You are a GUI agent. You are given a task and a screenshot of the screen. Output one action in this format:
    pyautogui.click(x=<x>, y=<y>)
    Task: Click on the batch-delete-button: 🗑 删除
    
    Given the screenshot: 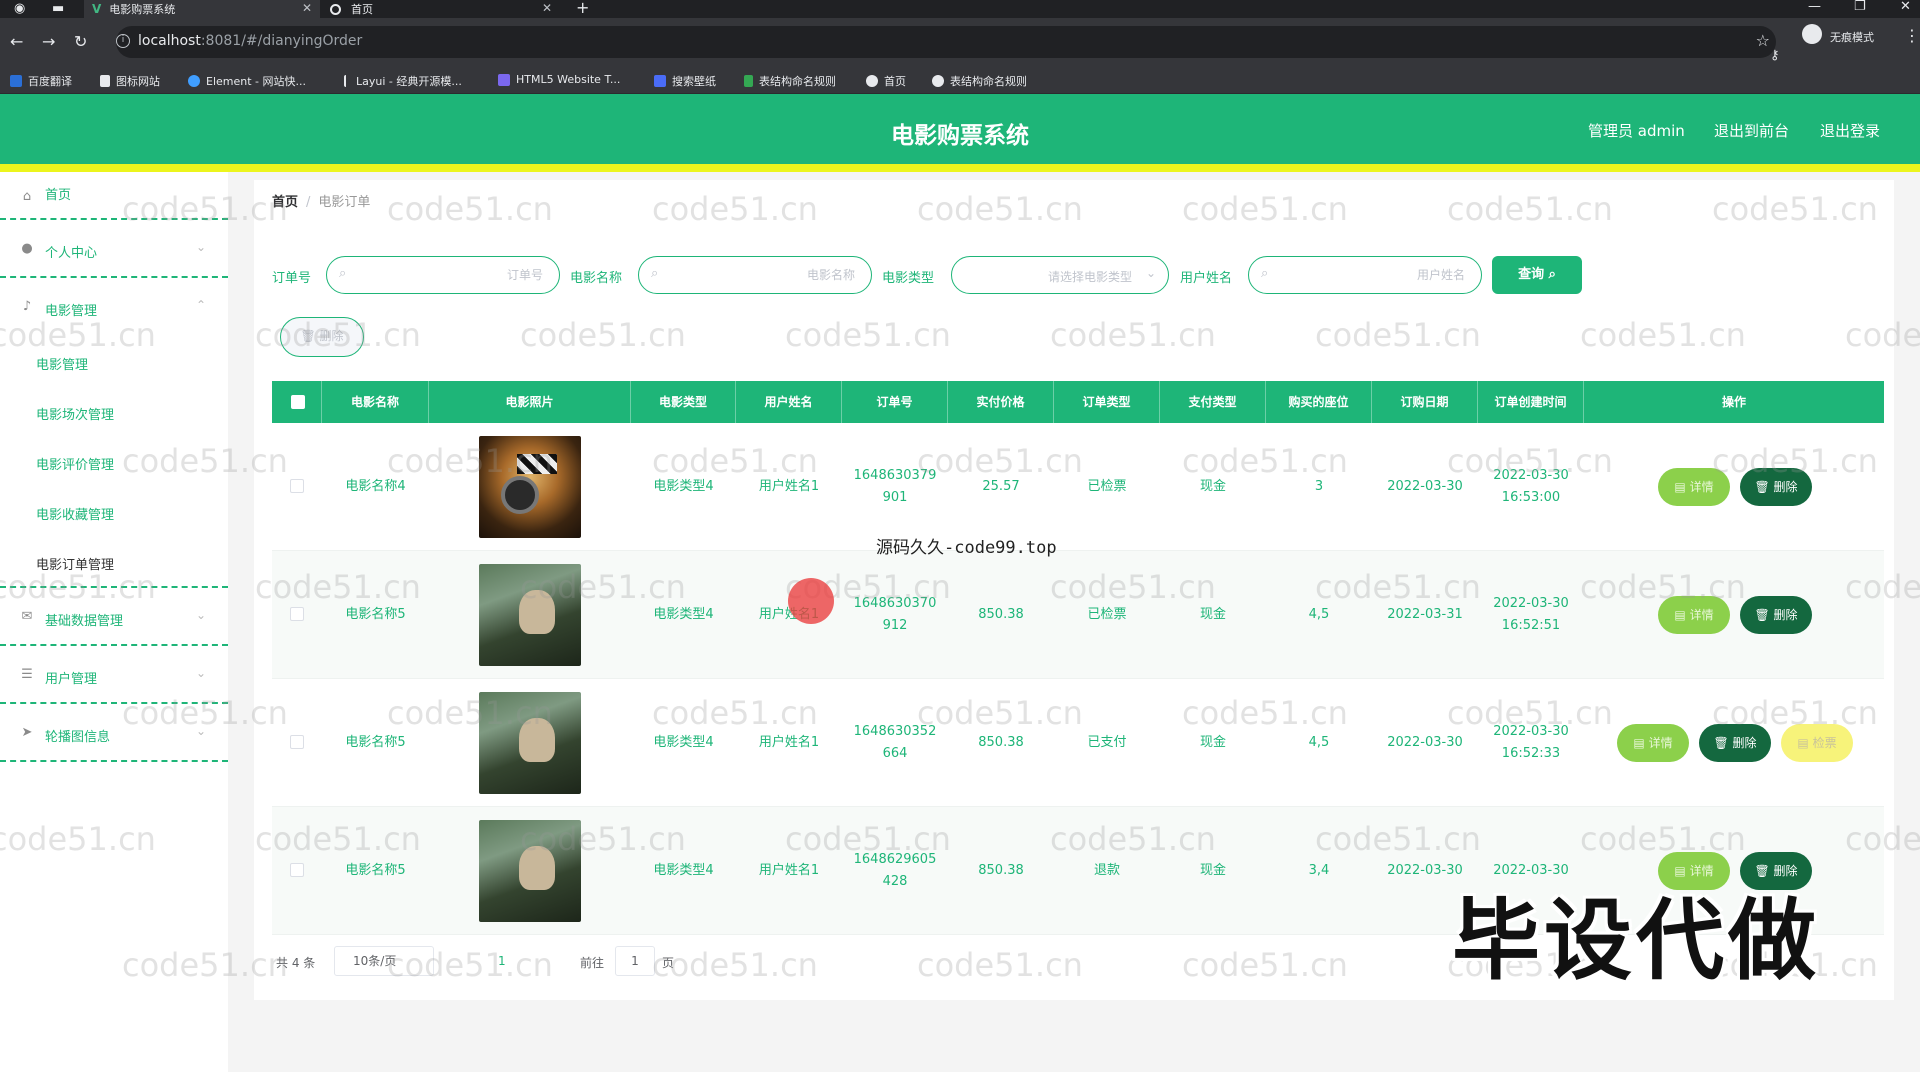 What is the action you would take?
    pyautogui.click(x=322, y=337)
    